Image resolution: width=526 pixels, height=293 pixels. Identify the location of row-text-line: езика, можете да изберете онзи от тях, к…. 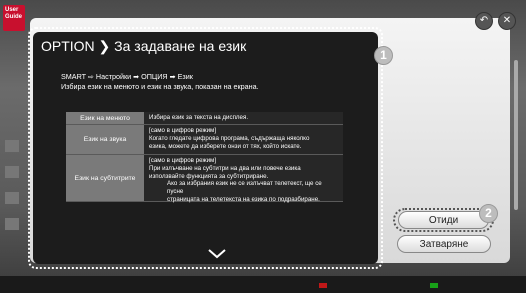
(225, 146).